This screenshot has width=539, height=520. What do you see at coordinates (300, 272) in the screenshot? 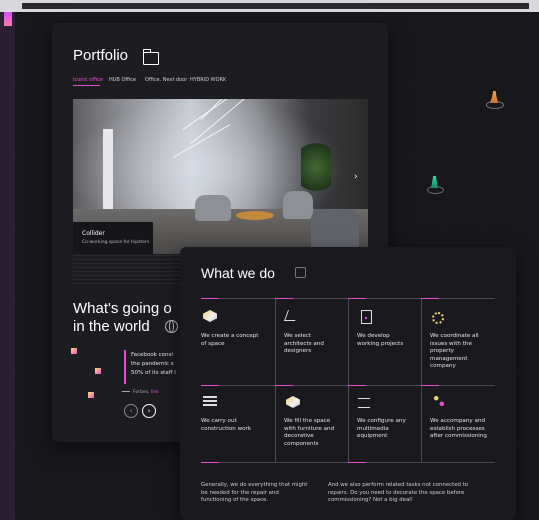
I see `puzzle-icon` at bounding box center [300, 272].